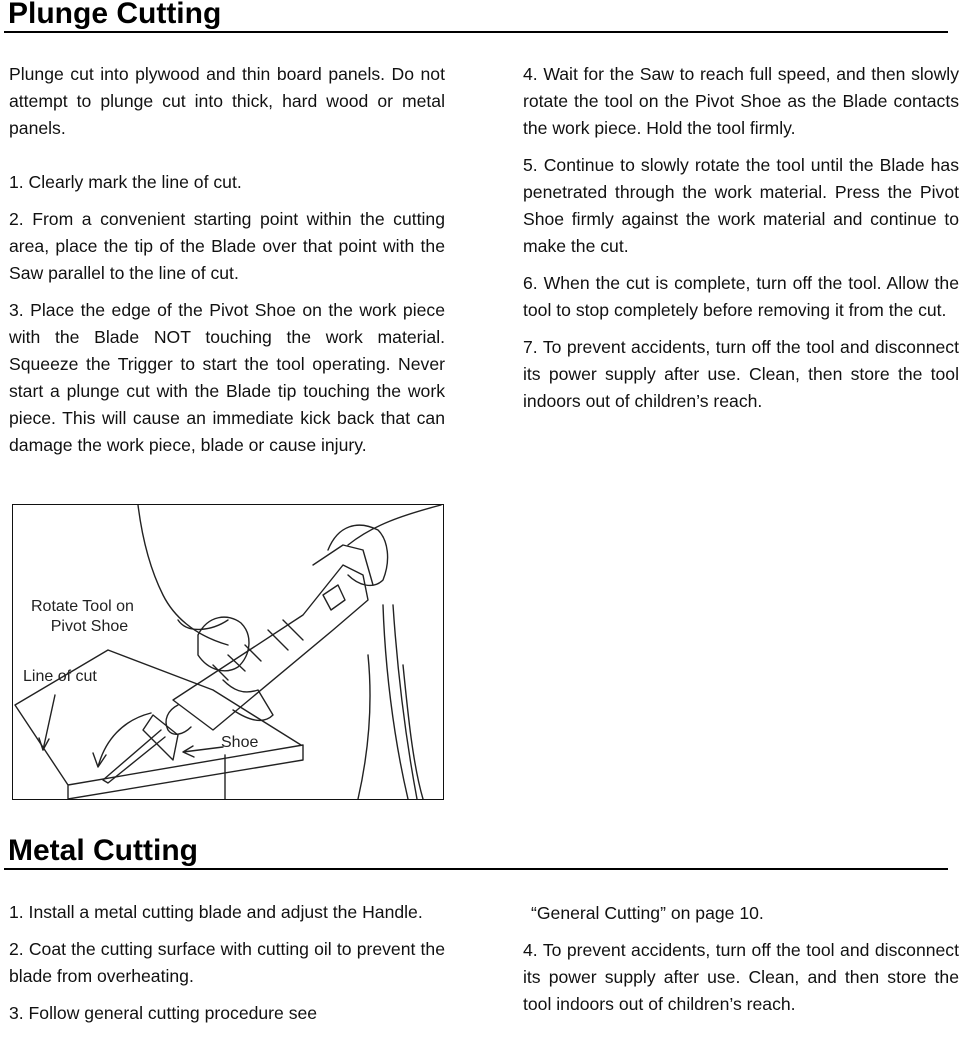 The width and height of the screenshot is (960, 1057). Describe the element at coordinates (400, 701) in the screenshot. I see `power-cord` at that location.